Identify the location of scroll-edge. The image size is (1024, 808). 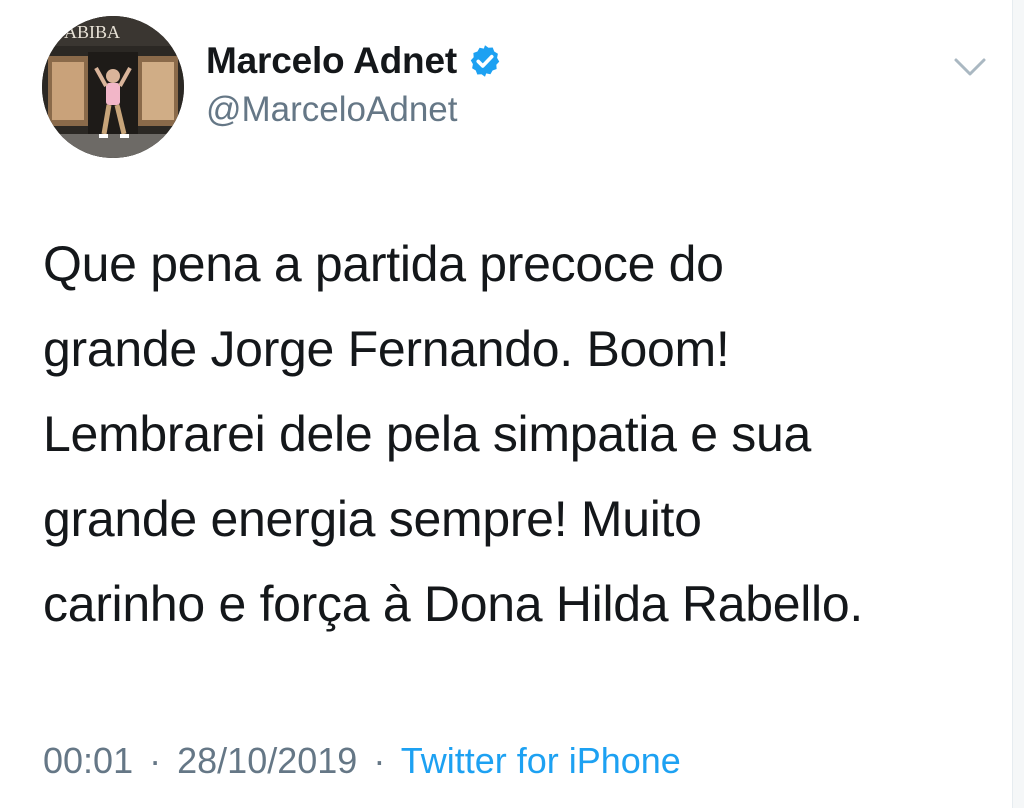
(1018, 404).